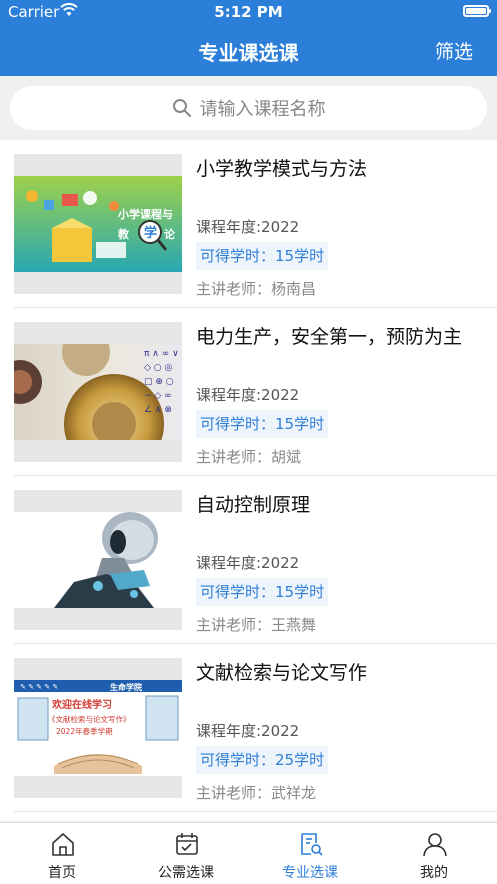 The height and width of the screenshot is (884, 497). What do you see at coordinates (145, 214) in the screenshot?
I see `thumb-text: 小学课程与` at bounding box center [145, 214].